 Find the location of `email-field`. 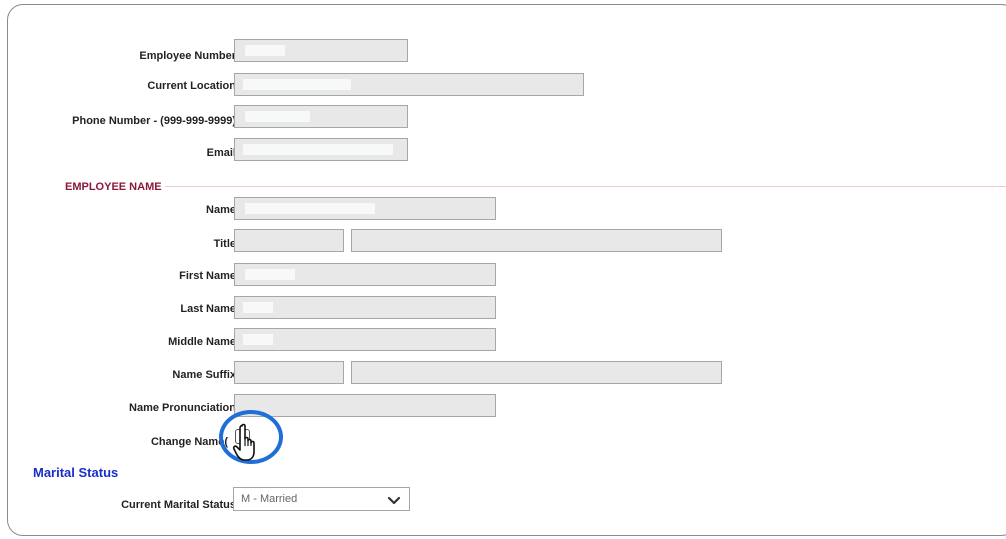

email-field is located at coordinates (321, 149).